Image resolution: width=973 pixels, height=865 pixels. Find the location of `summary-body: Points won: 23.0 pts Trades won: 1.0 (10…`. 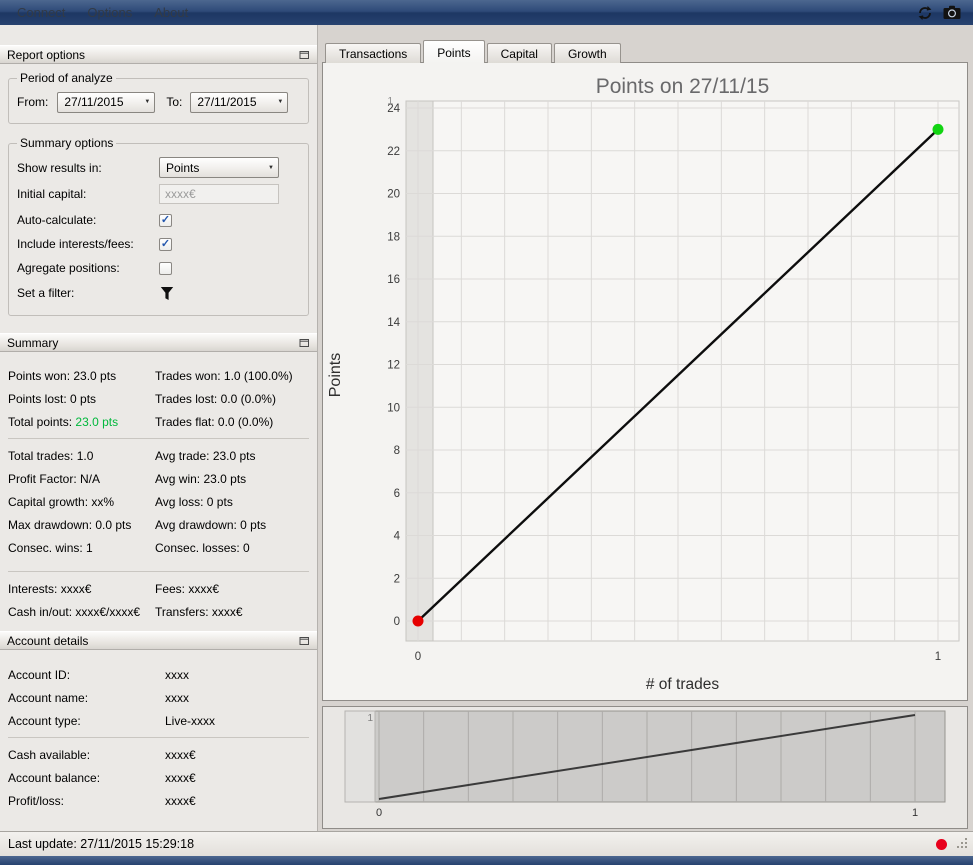

summary-body: Points won: 23.0 pts Trades won: 1.0 (10… is located at coordinates (158, 487).